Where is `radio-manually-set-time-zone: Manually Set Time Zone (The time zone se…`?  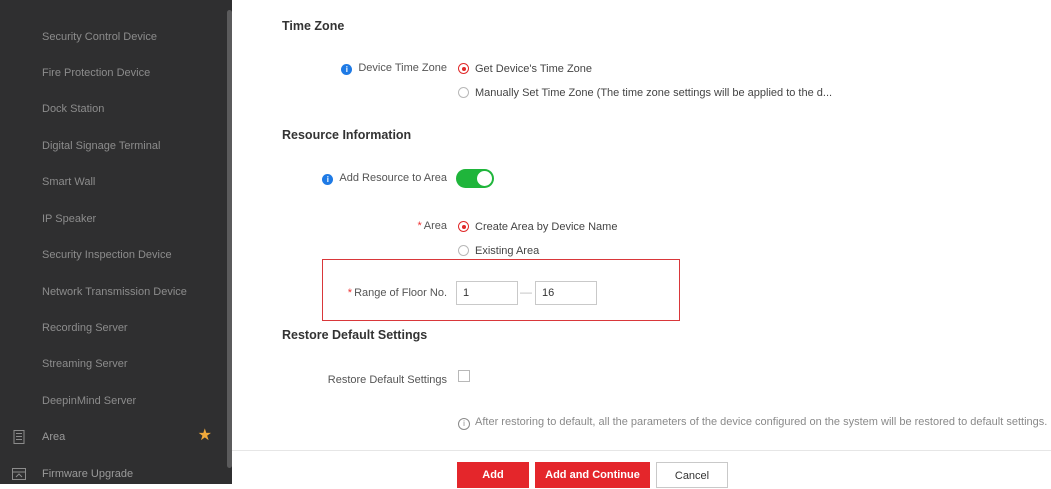
radio-manually-set-time-zone: Manually Set Time Zone (The time zone se… is located at coordinates (645, 93).